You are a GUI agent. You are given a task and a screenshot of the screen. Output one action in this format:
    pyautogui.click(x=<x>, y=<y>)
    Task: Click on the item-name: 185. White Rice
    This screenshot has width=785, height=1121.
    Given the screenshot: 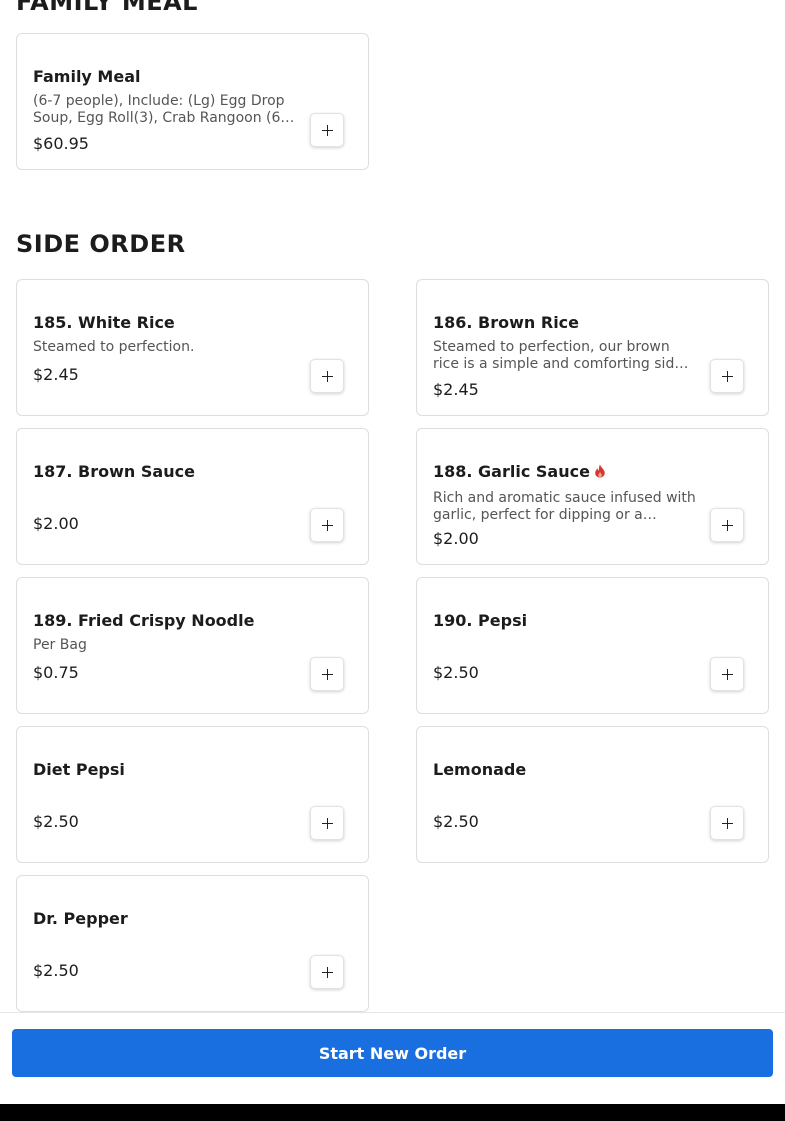 What is the action you would take?
    pyautogui.click(x=104, y=322)
    